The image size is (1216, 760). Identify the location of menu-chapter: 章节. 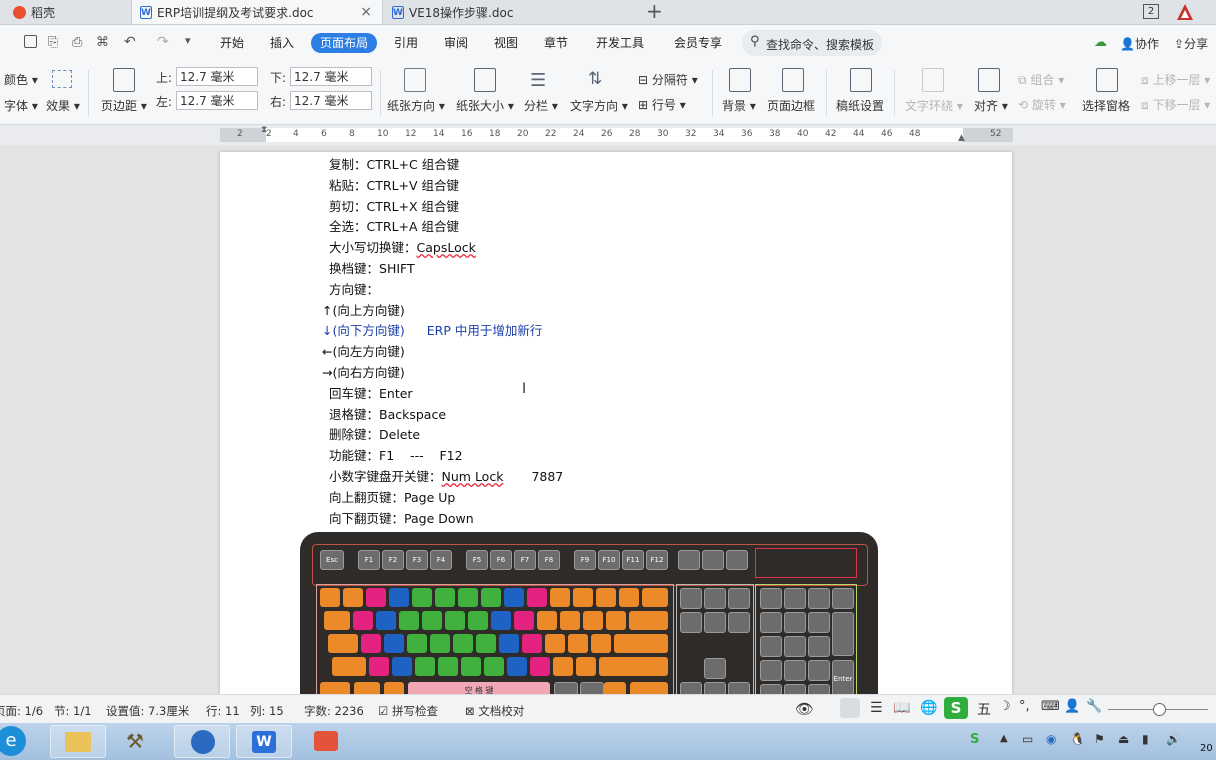
(556, 43).